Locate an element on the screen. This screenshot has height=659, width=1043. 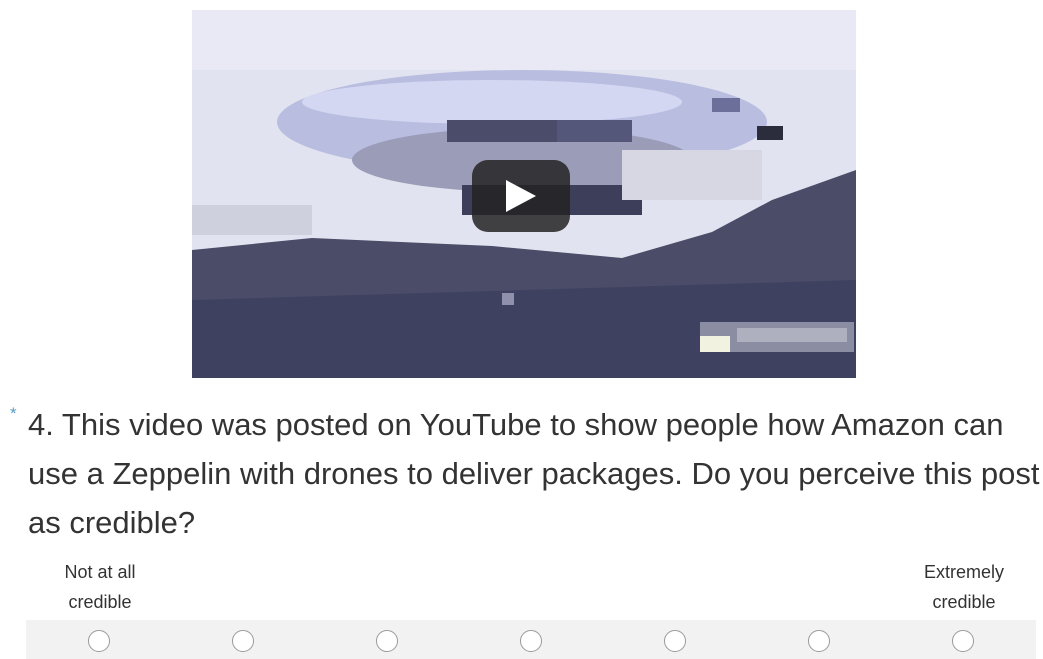
scale-high-label: Extremely credible is located at coordinates (963, 587).